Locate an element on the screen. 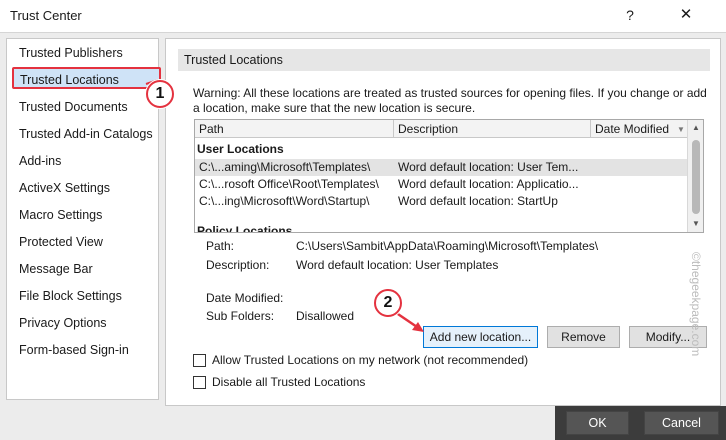 This screenshot has width=726, height=440. help-button: ? is located at coordinates (630, 15).